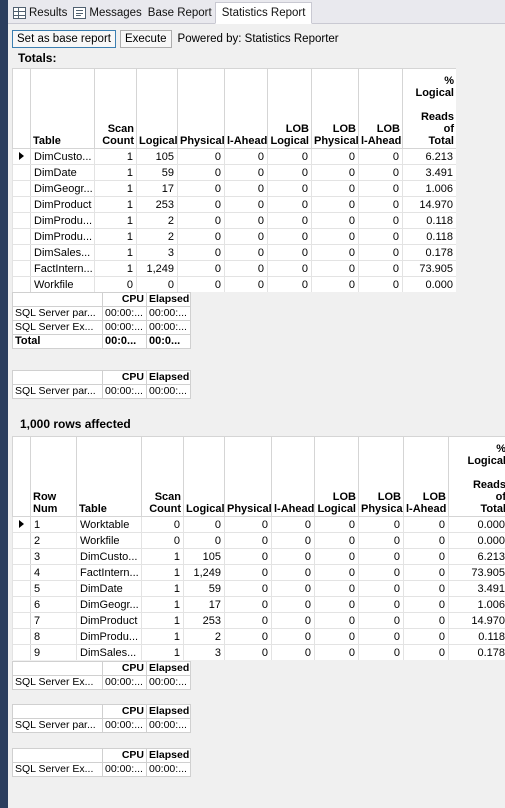 The height and width of the screenshot is (808, 505). I want to click on set-as-base-report-button: Set as base report, so click(64, 39).